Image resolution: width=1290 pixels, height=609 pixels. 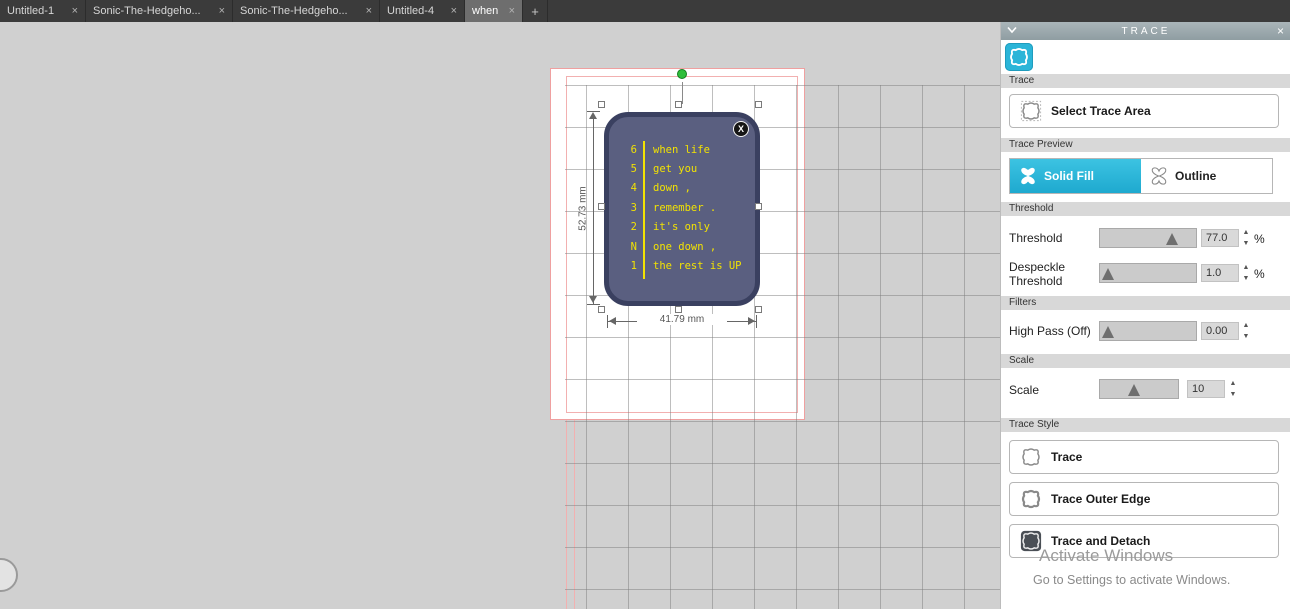 What do you see at coordinates (1050, 331) in the screenshot?
I see `high-pass-label: High Pass (Off)` at bounding box center [1050, 331].